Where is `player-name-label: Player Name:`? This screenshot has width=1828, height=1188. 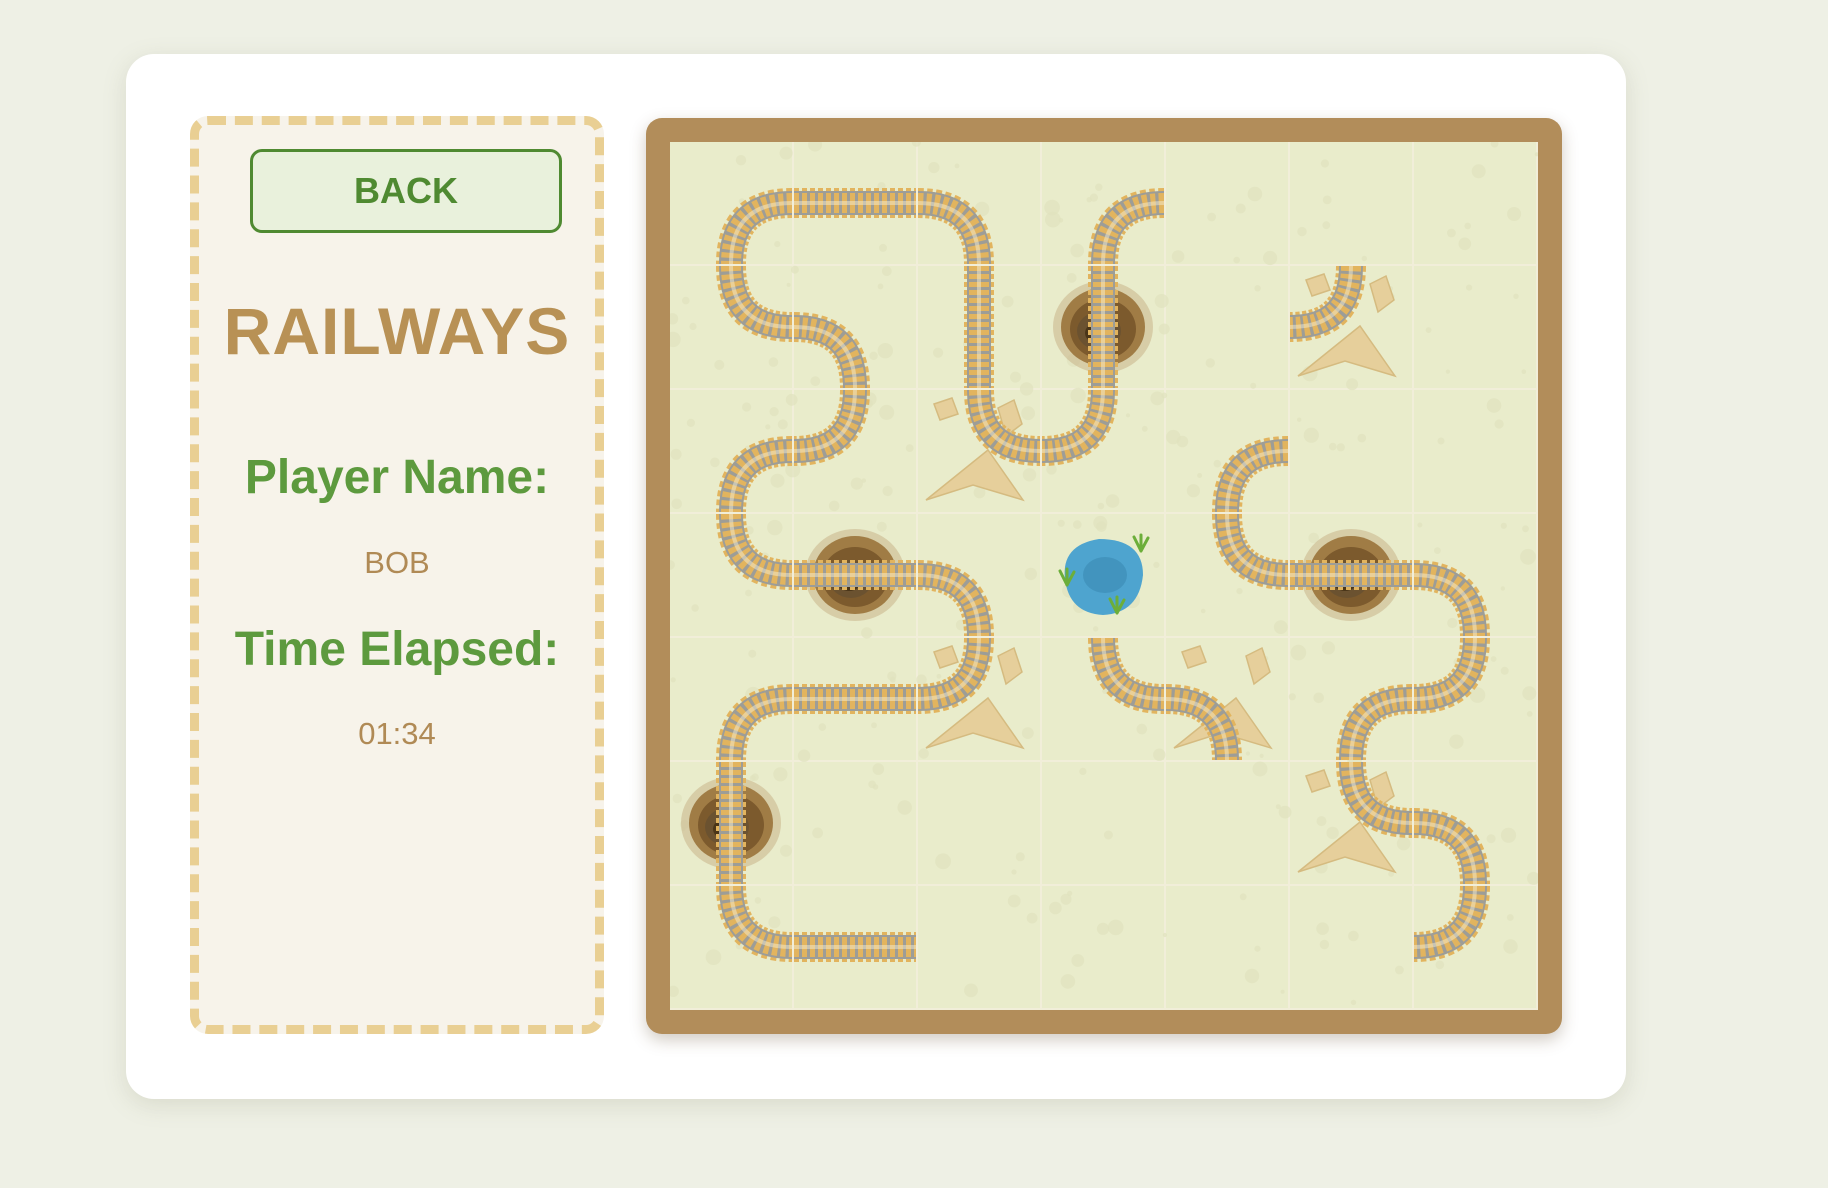
player-name-label: Player Name: is located at coordinates (397, 477).